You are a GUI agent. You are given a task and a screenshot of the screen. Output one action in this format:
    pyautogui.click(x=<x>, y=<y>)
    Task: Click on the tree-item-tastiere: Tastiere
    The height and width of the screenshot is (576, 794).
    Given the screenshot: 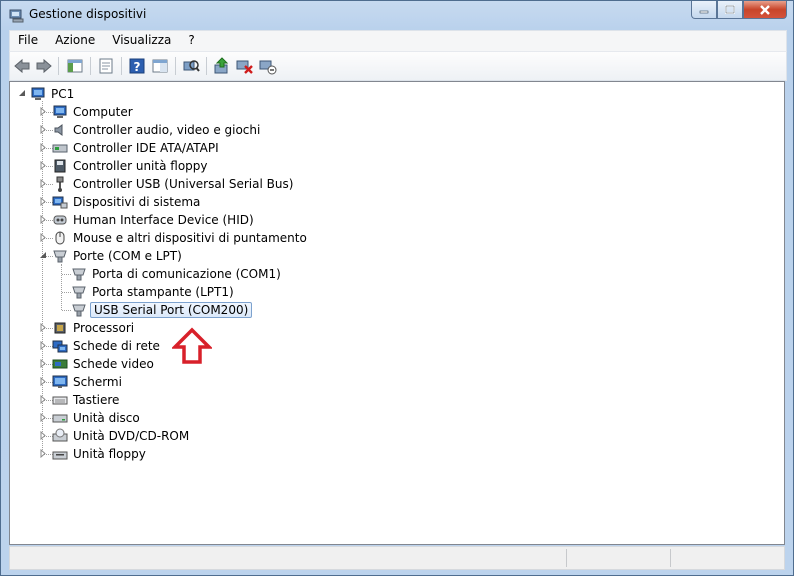 What is the action you would take?
    pyautogui.click(x=86, y=400)
    